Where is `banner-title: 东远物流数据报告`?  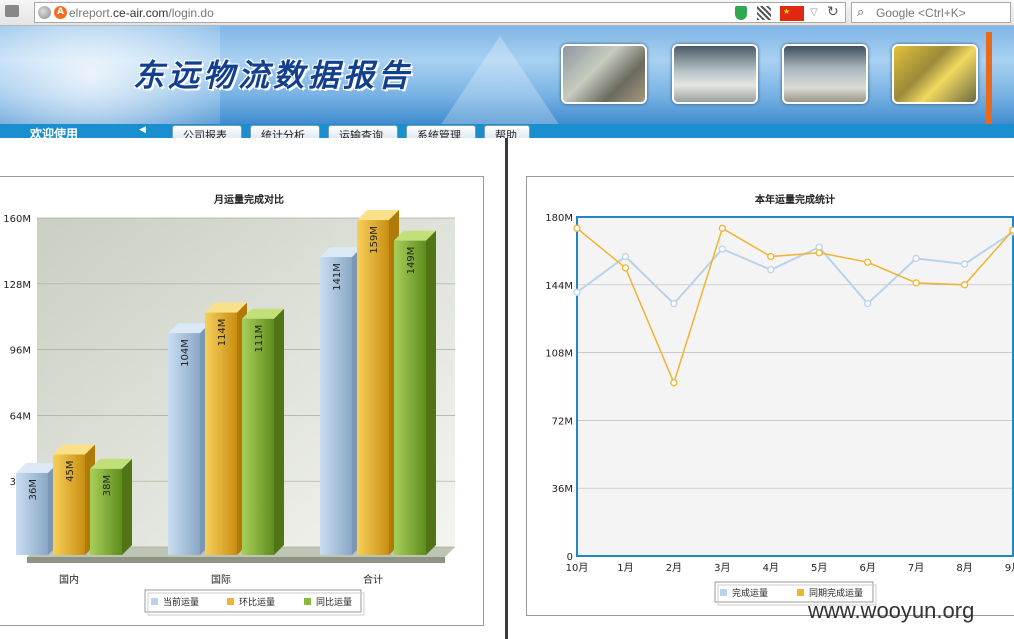 banner-title: 东远物流数据报告 is located at coordinates (273, 76).